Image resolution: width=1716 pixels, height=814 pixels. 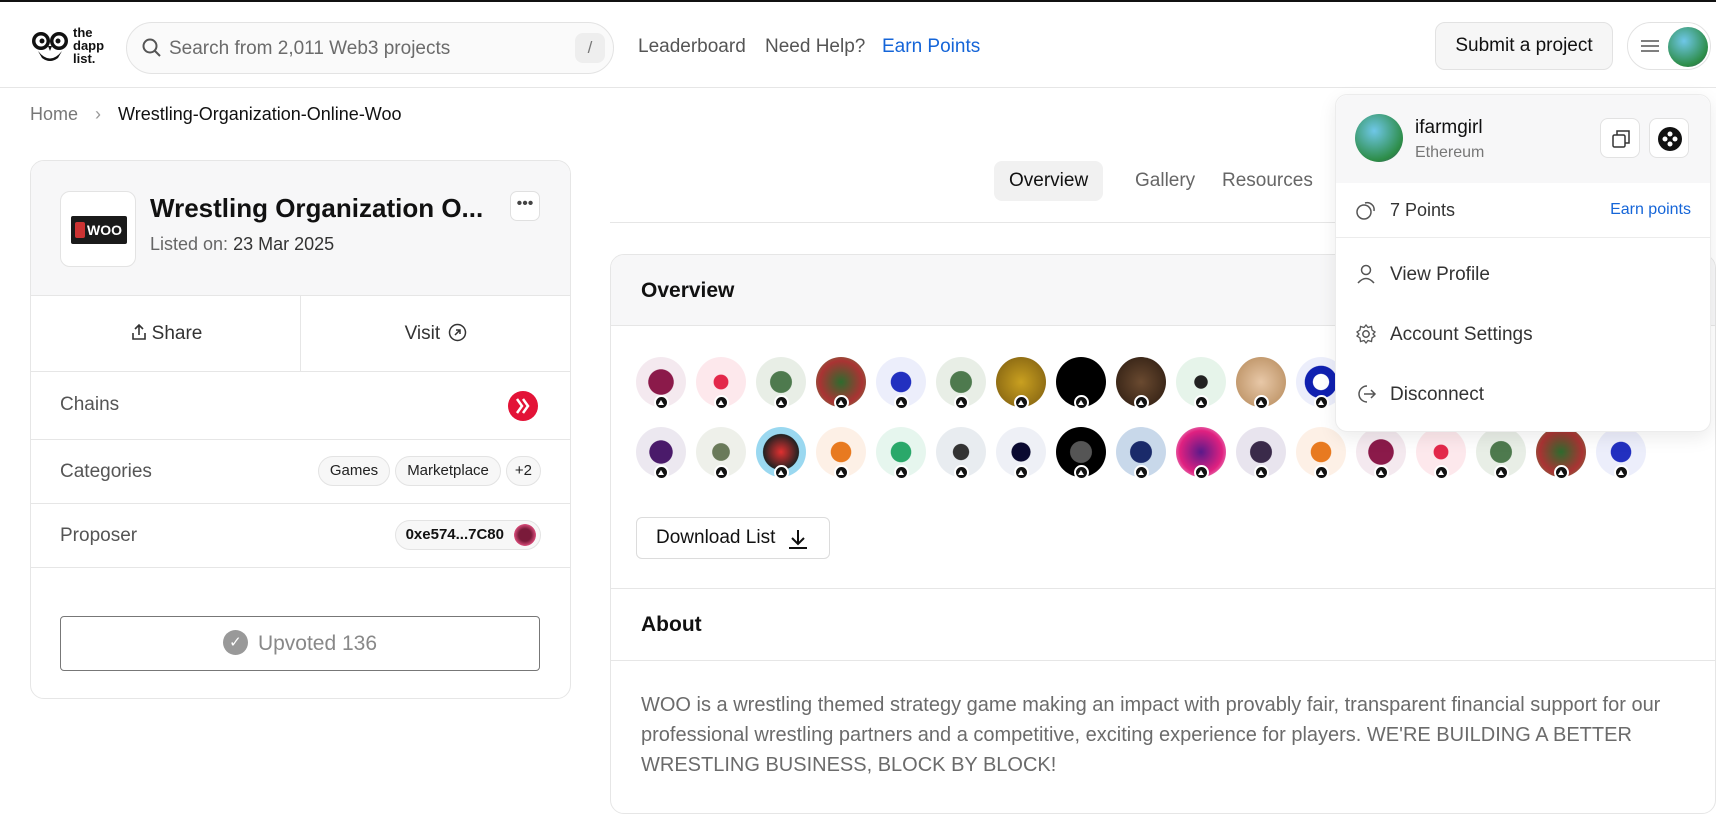 I want to click on tab-resources: Resources, so click(x=1267, y=181).